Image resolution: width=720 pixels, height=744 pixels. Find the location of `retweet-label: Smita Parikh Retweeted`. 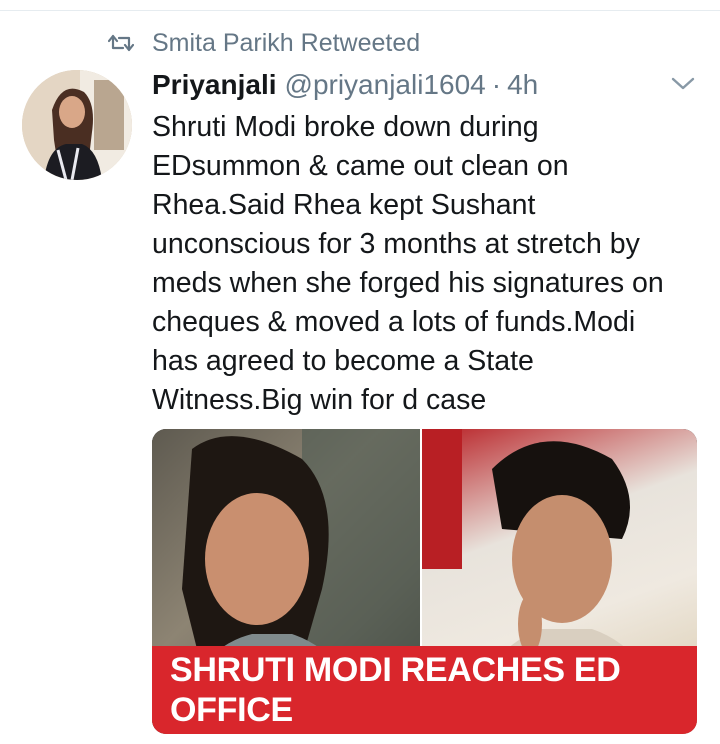

retweet-label: Smita Parikh Retweeted is located at coordinates (286, 42).